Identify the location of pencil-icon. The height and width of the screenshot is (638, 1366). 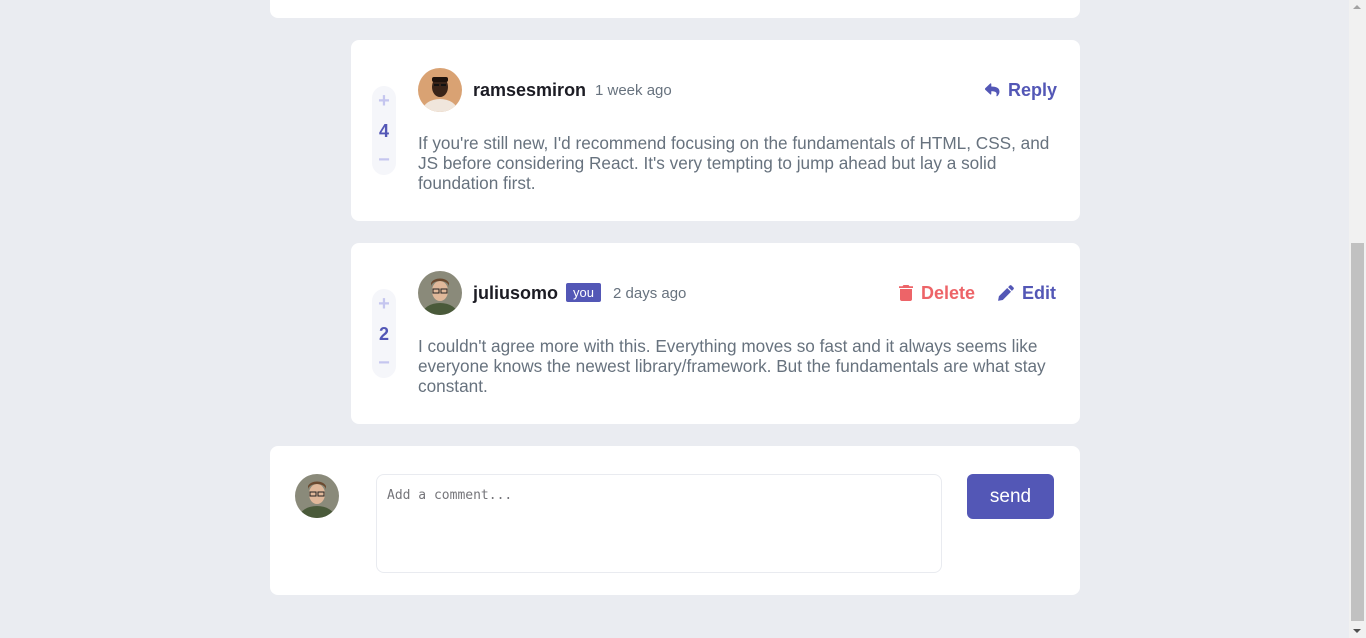
(1006, 293).